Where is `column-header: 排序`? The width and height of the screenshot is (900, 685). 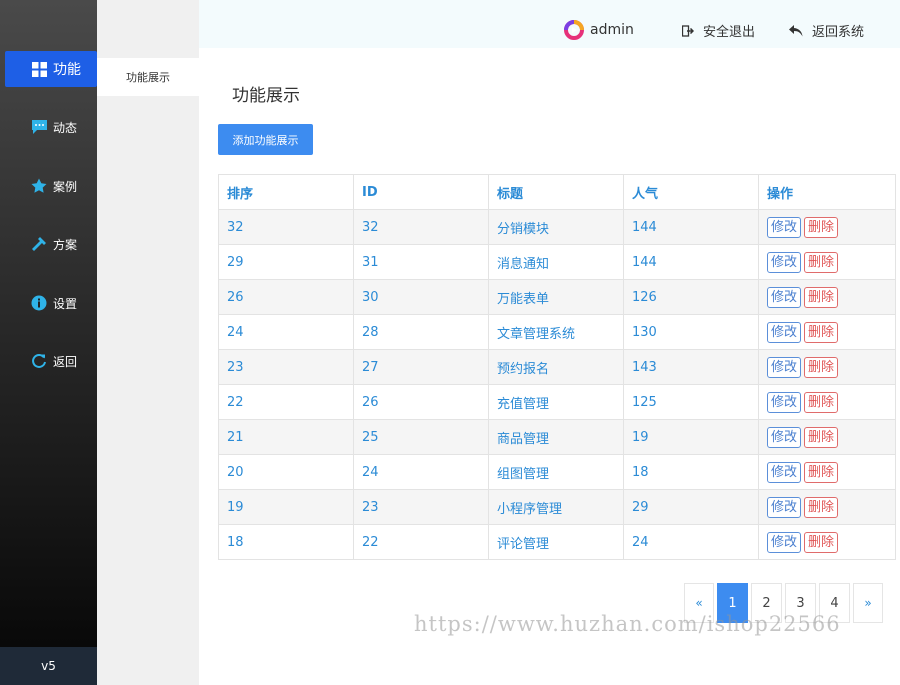 column-header: 排序 is located at coordinates (286, 192).